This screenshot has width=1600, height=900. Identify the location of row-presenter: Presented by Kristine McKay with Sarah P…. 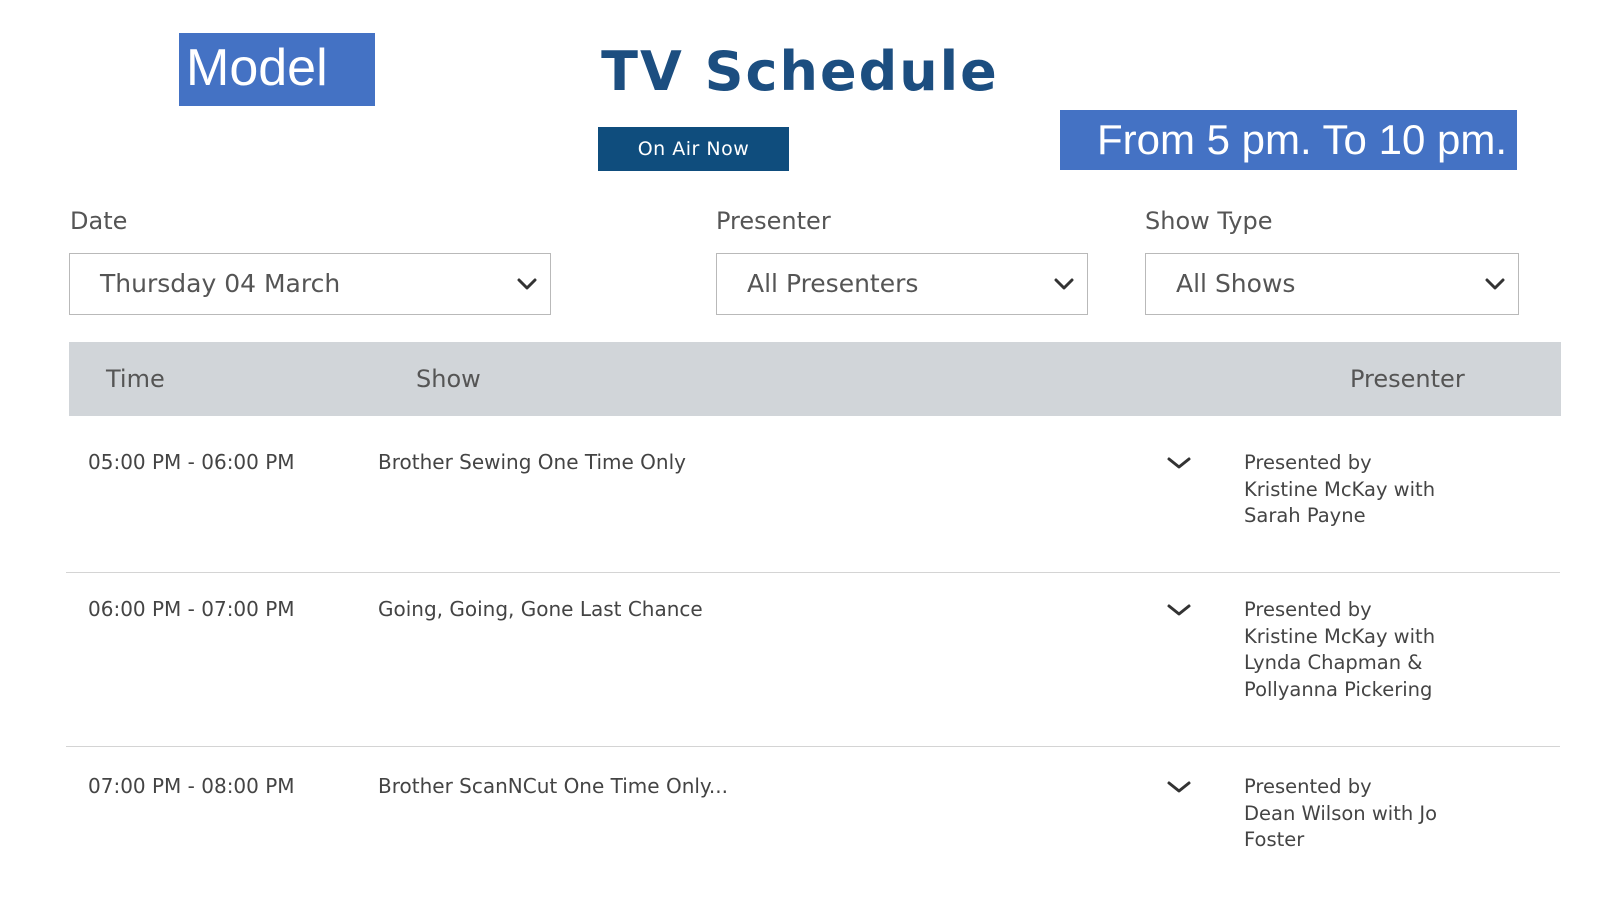
(1379, 490).